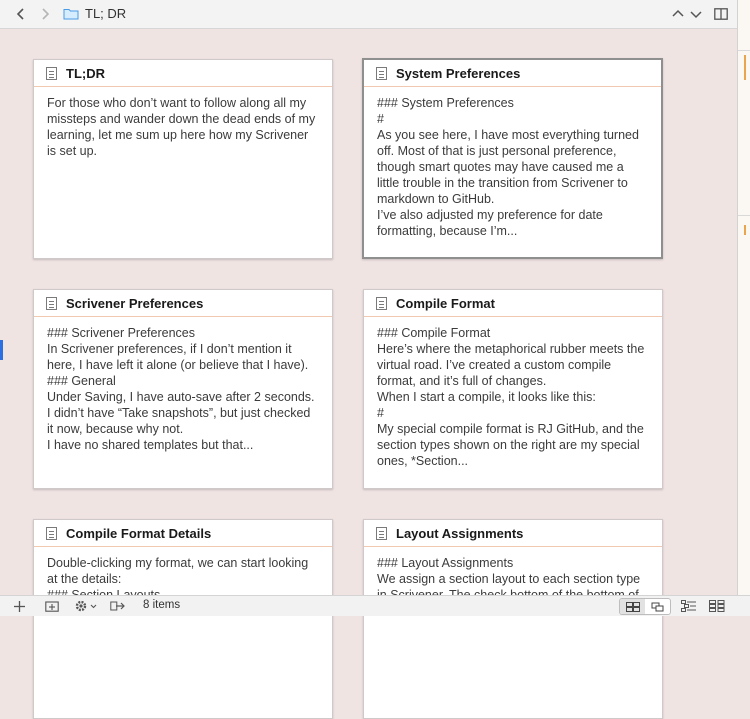 This screenshot has width=750, height=719. I want to click on action-menu-button, so click(86, 606).